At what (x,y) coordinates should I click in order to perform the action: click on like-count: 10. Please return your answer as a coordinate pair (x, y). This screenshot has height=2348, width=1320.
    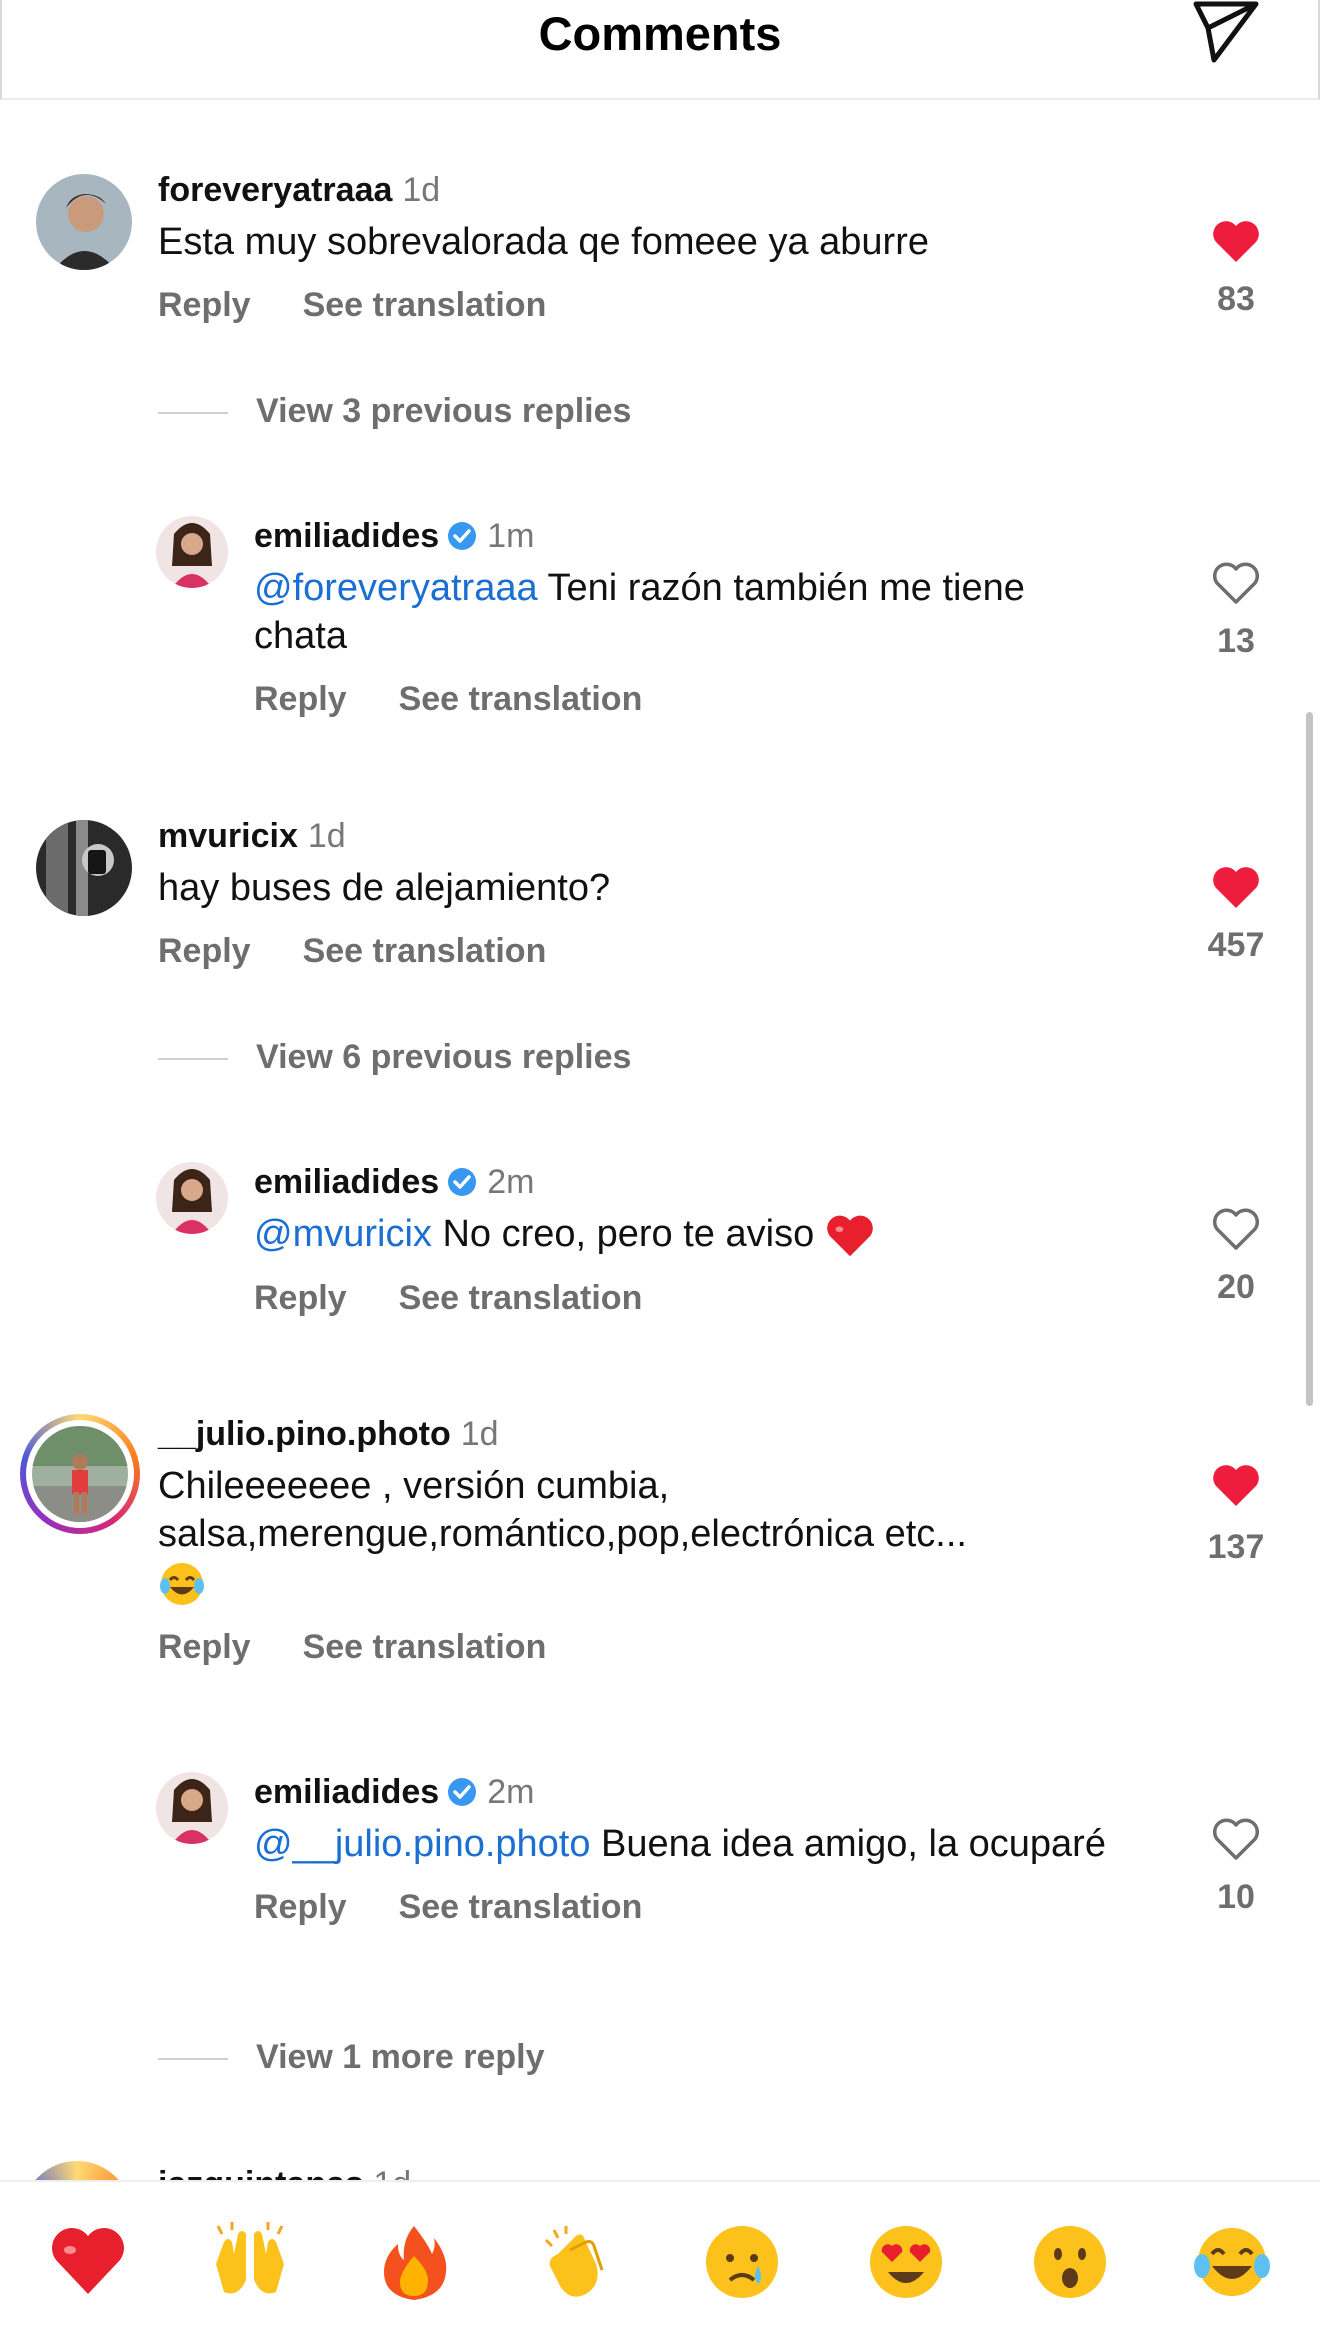
    Looking at the image, I should click on (1236, 1897).